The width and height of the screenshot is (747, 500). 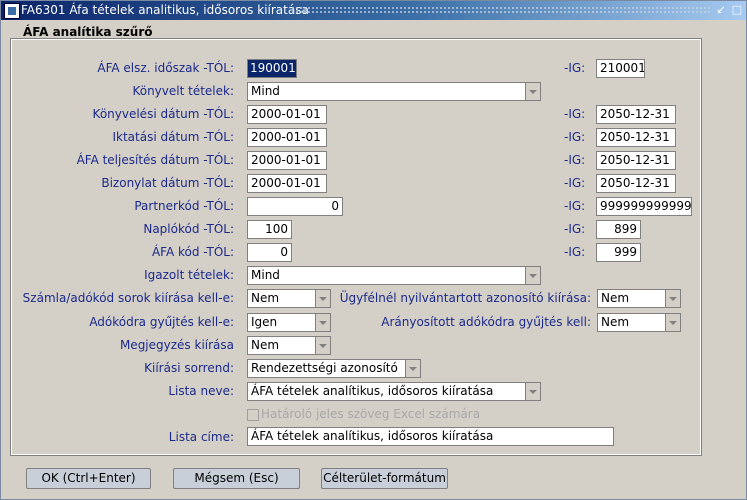 What do you see at coordinates (287, 114) in the screenshot?
I see `posting-date-from-field: 2000-01-01` at bounding box center [287, 114].